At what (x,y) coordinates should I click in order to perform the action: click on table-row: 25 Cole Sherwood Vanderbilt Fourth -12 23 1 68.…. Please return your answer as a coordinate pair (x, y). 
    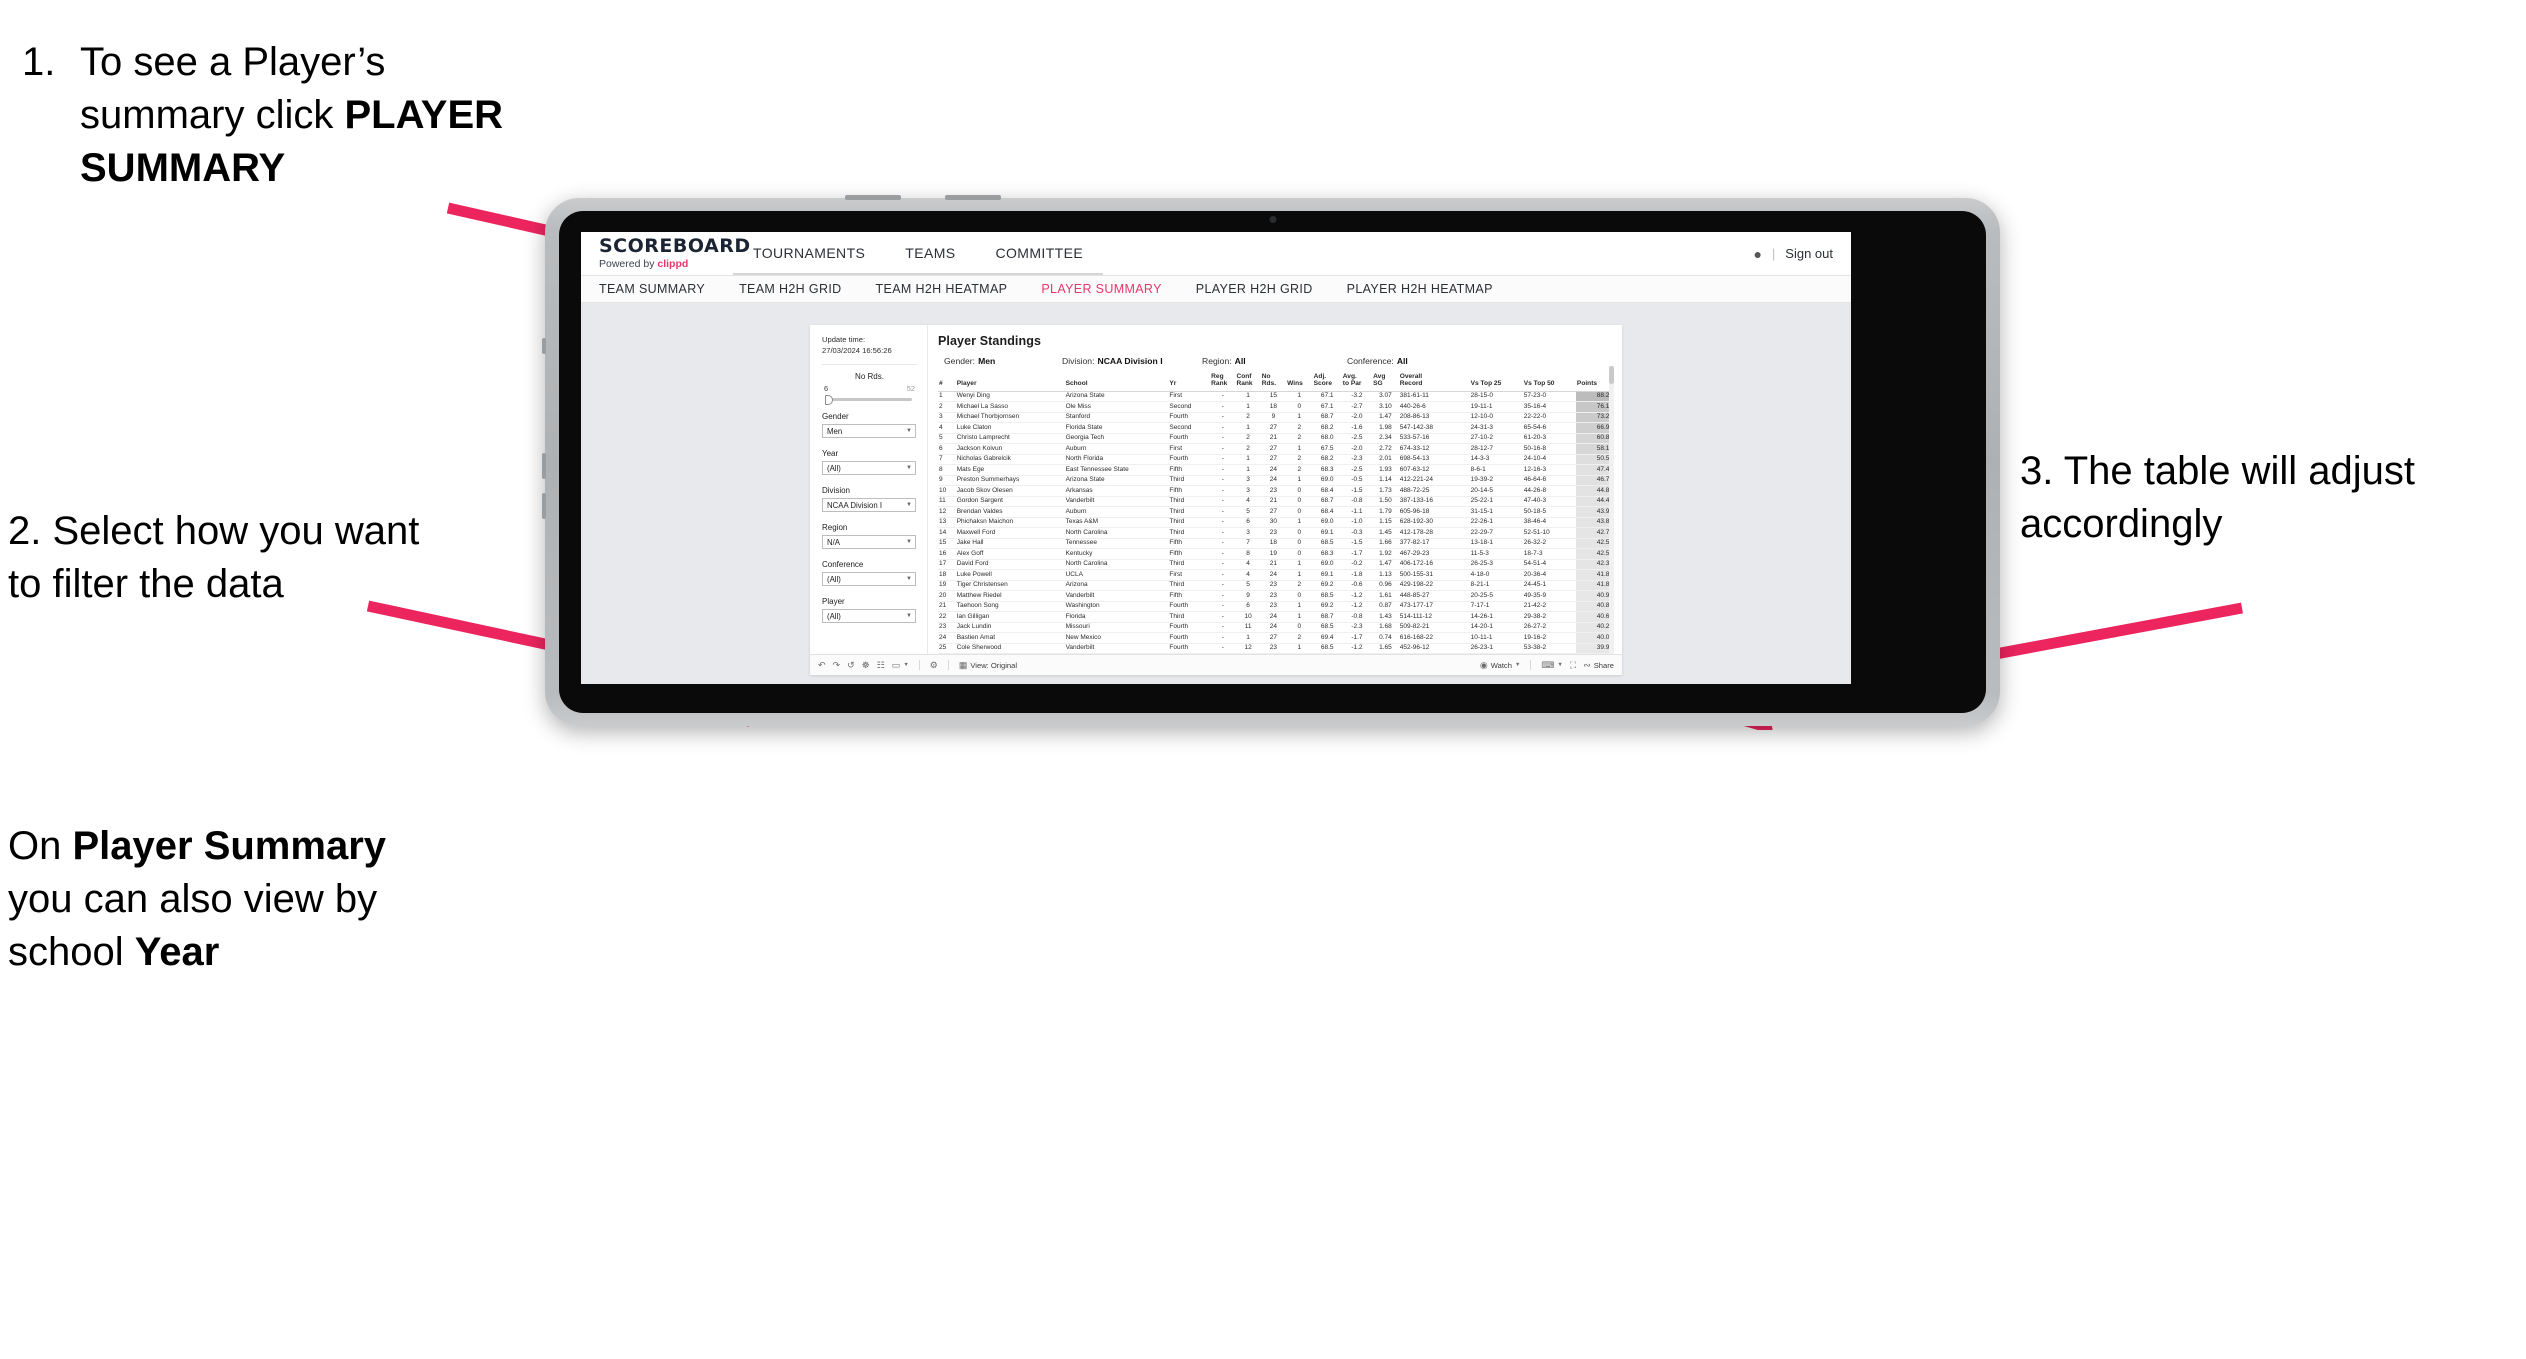
    Looking at the image, I should click on (1276, 648).